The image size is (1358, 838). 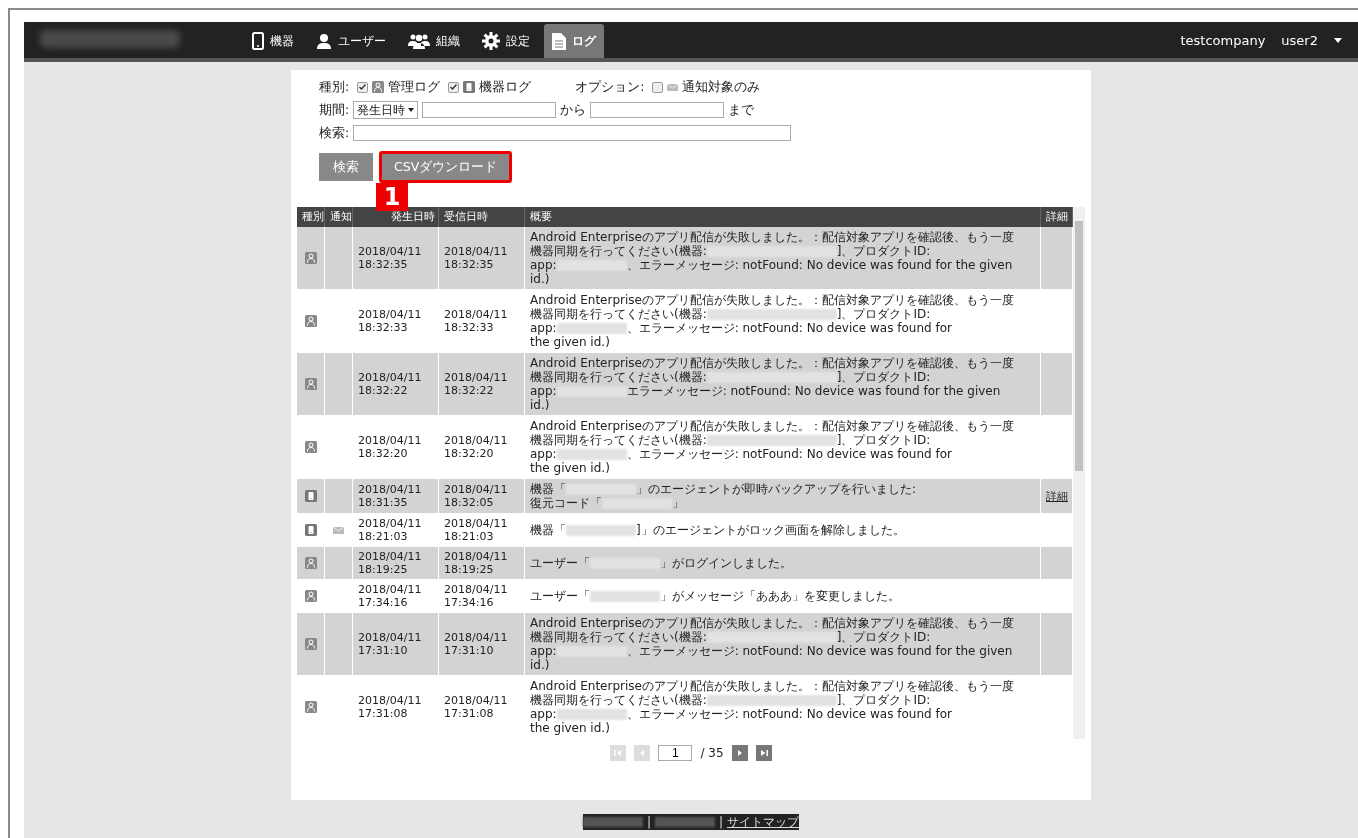 What do you see at coordinates (584, 41) in the screenshot?
I see `nav-tab-label: ログ` at bounding box center [584, 41].